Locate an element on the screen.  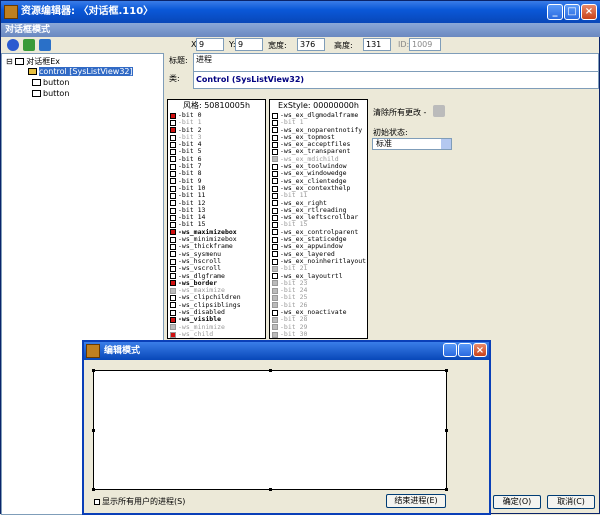
minimize-button: _ is located at coordinates (555, 12).